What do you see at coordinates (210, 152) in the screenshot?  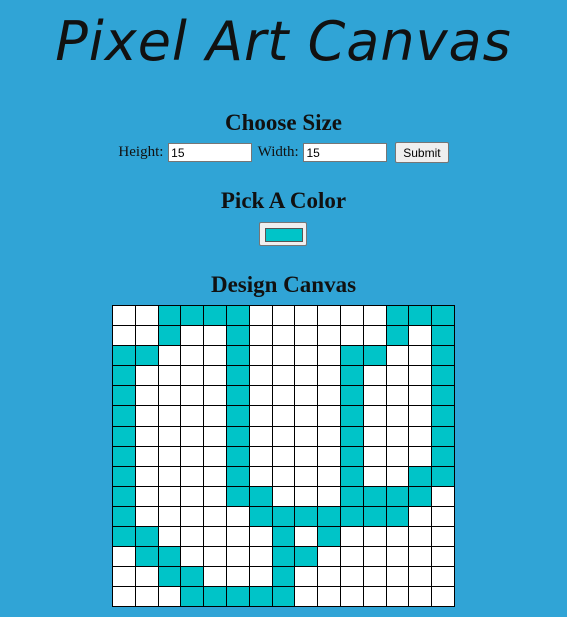 I see `height-input` at bounding box center [210, 152].